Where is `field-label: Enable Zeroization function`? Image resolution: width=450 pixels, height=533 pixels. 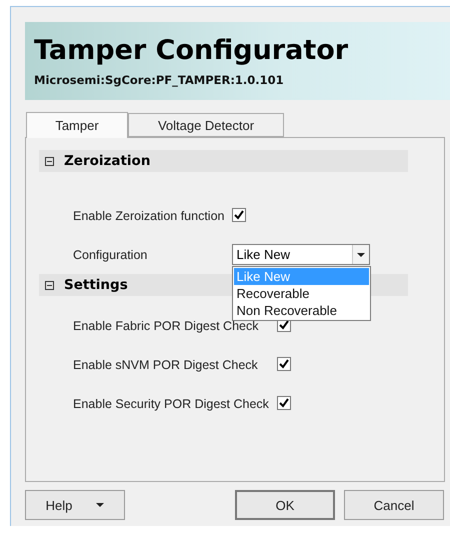
field-label: Enable Zeroization function is located at coordinates (148, 216).